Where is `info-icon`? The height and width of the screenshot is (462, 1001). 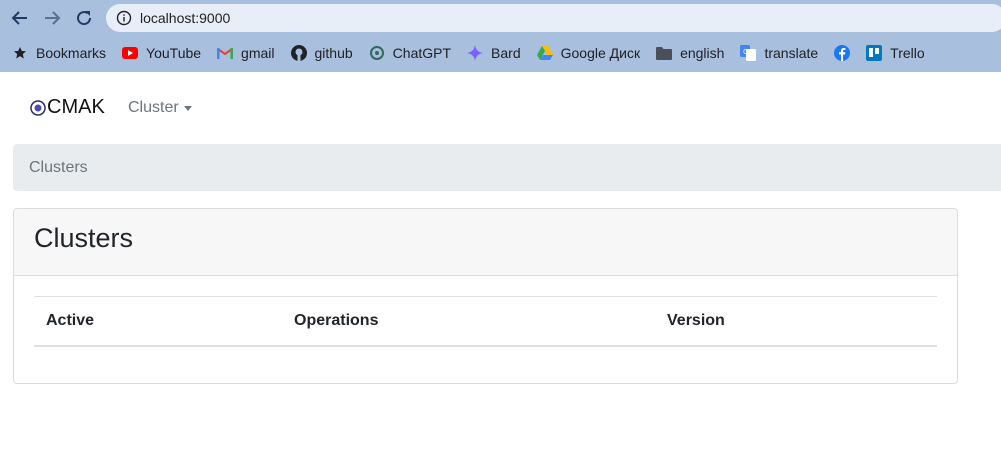 info-icon is located at coordinates (124, 18).